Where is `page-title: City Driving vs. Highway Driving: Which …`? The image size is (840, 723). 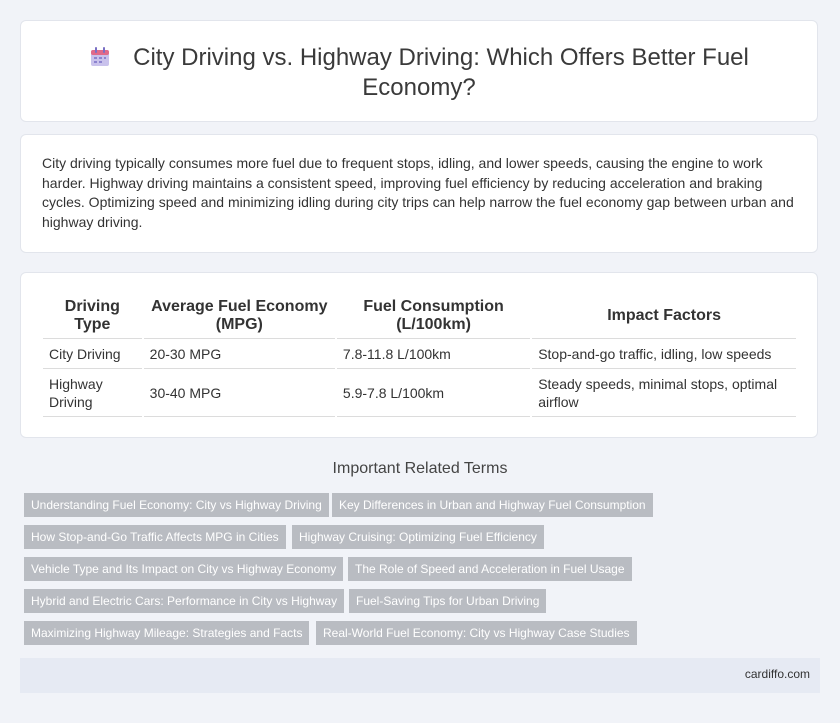
page-title: City Driving vs. Highway Driving: Which … is located at coordinates (441, 72).